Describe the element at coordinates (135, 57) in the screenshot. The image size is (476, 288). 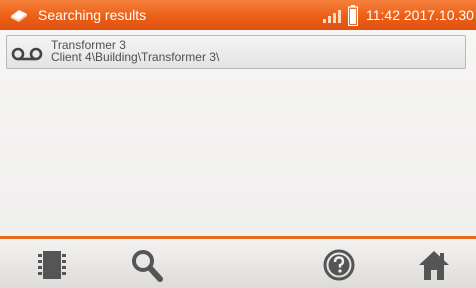
I see `item-path: Client 4\Building\Transformer 3\` at that location.